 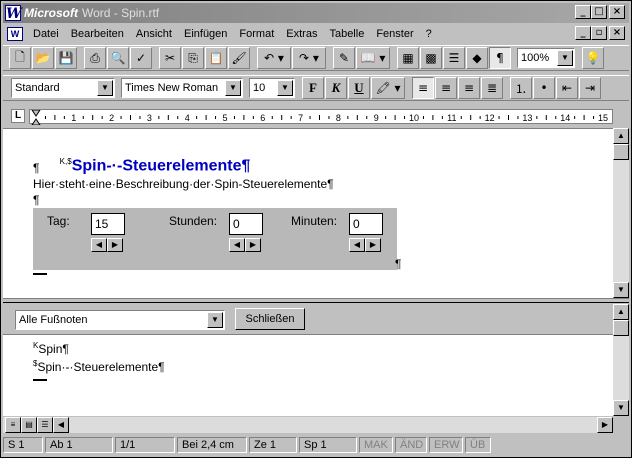 What do you see at coordinates (567, 88) in the screenshot?
I see `decrease-indent-icon: ⇤` at bounding box center [567, 88].